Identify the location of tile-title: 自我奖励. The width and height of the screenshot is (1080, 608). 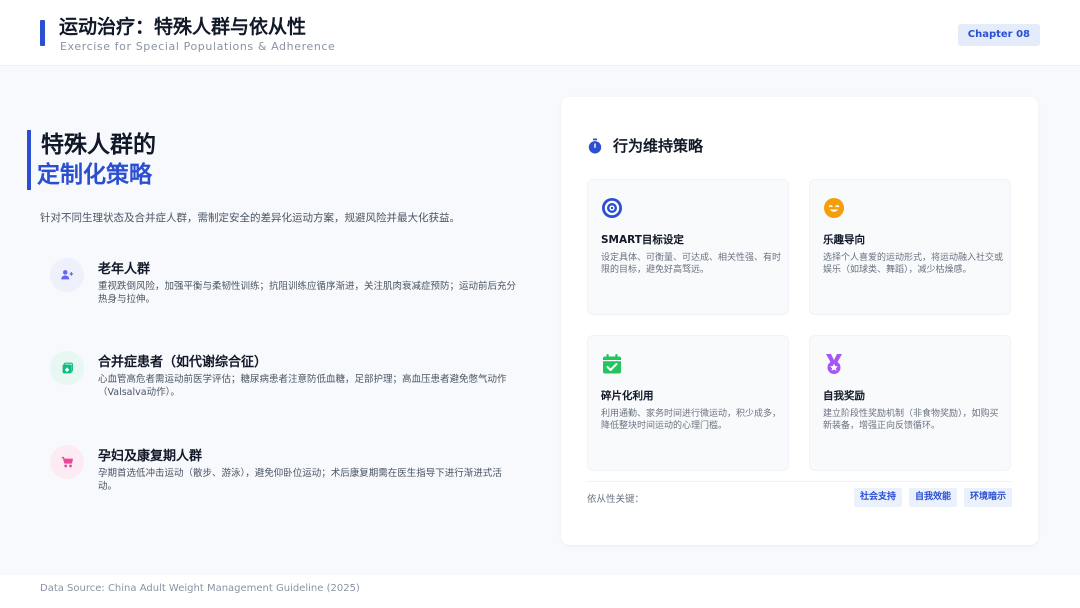
(844, 396).